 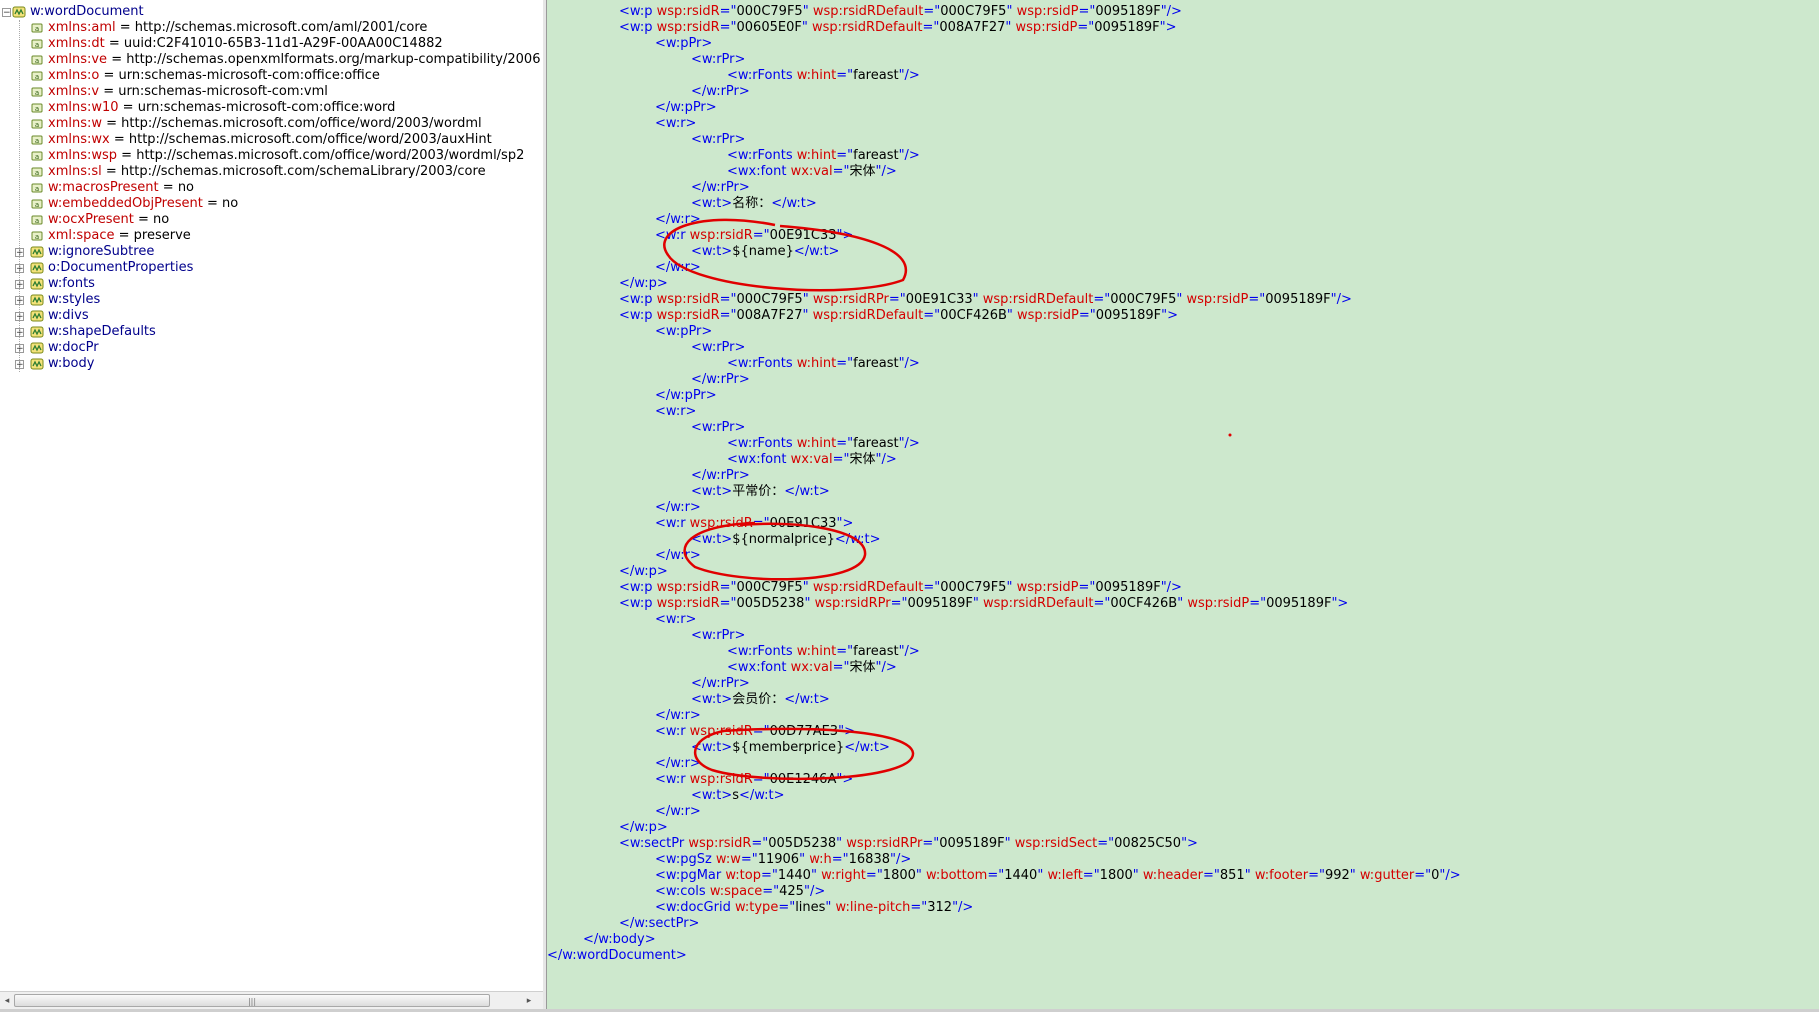 What do you see at coordinates (270, 364) in the screenshot?
I see `tree-element-node: + w:body` at bounding box center [270, 364].